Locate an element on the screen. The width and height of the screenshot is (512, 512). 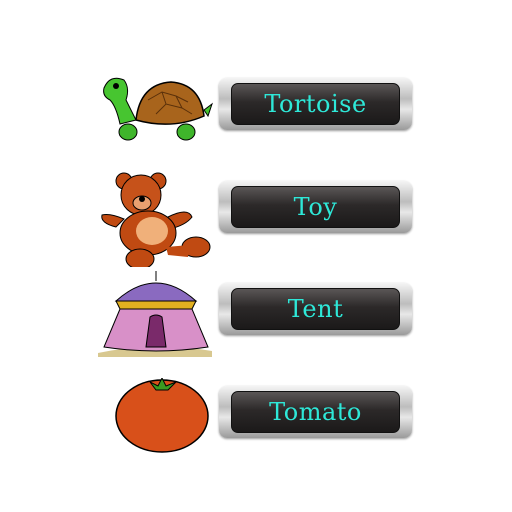
tent-button: Tent is located at coordinates (315, 309).